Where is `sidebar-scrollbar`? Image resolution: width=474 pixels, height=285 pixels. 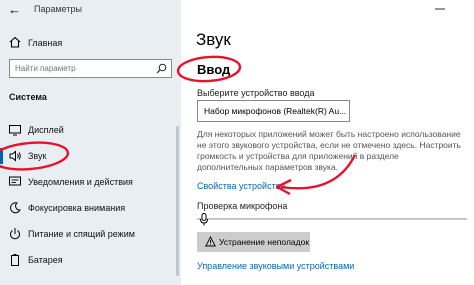
sidebar-scrollbar is located at coordinates (177, 201).